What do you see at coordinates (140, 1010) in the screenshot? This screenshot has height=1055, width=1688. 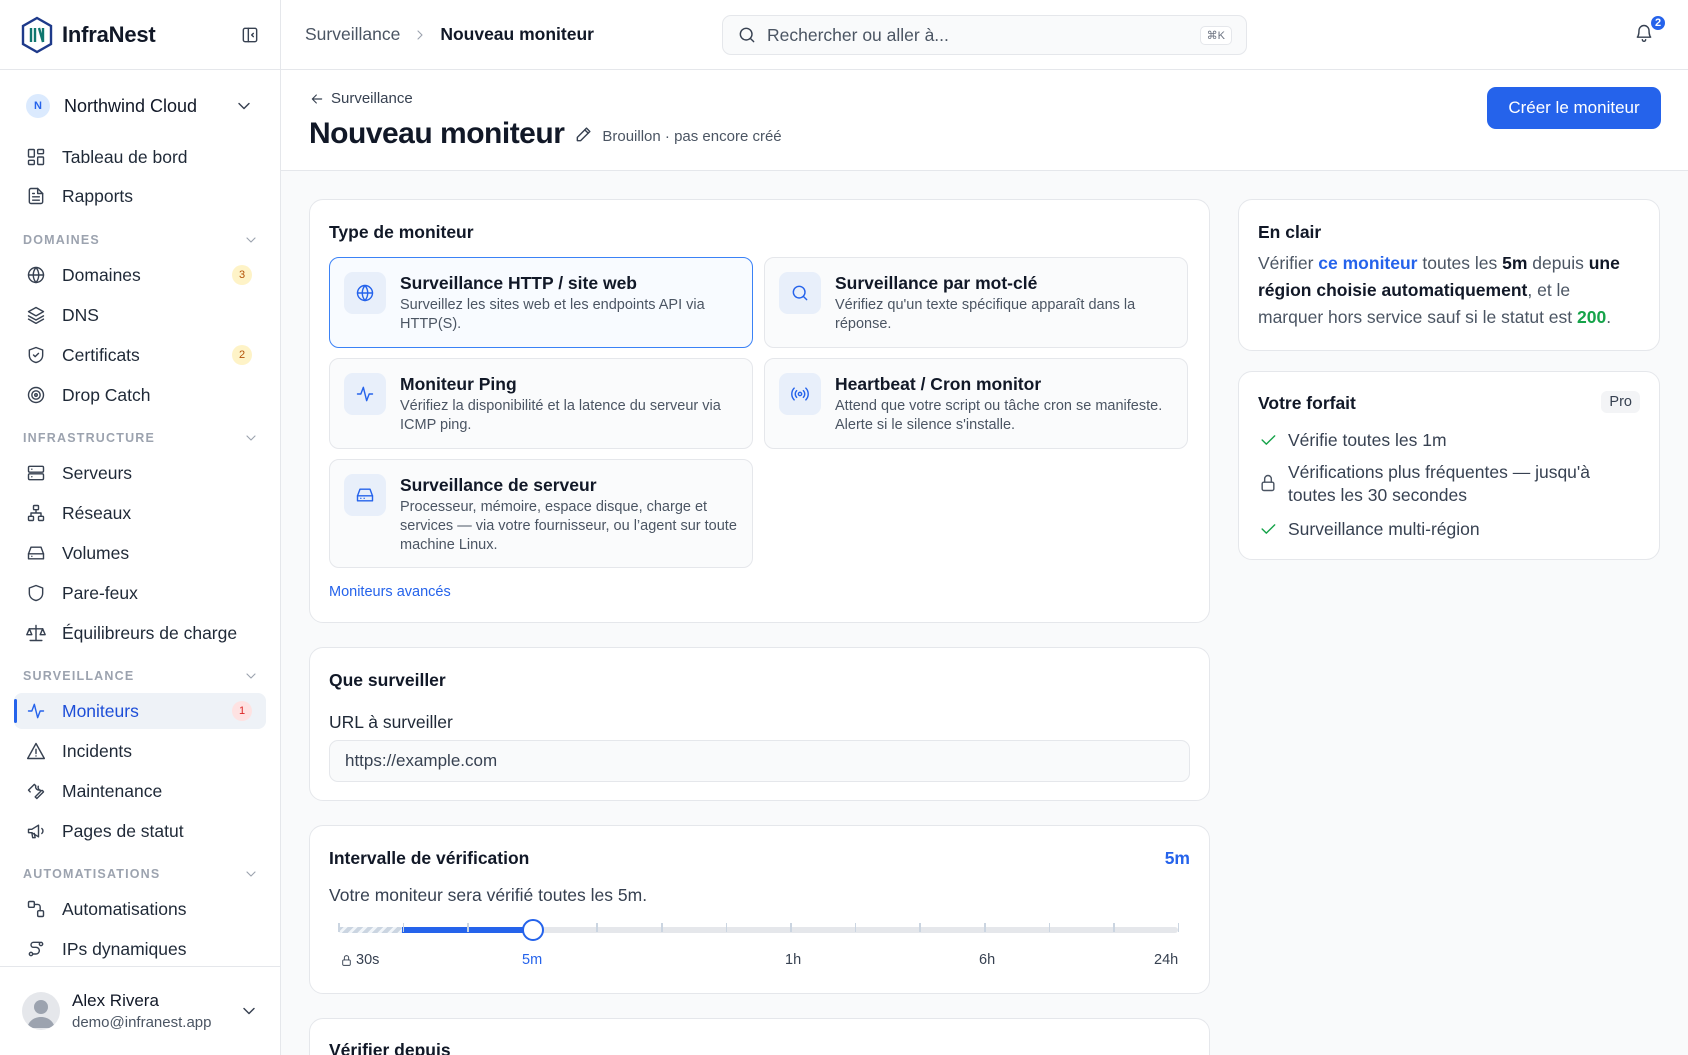 I see `user-menu: Alex Rivera demo@infranest.app` at bounding box center [140, 1010].